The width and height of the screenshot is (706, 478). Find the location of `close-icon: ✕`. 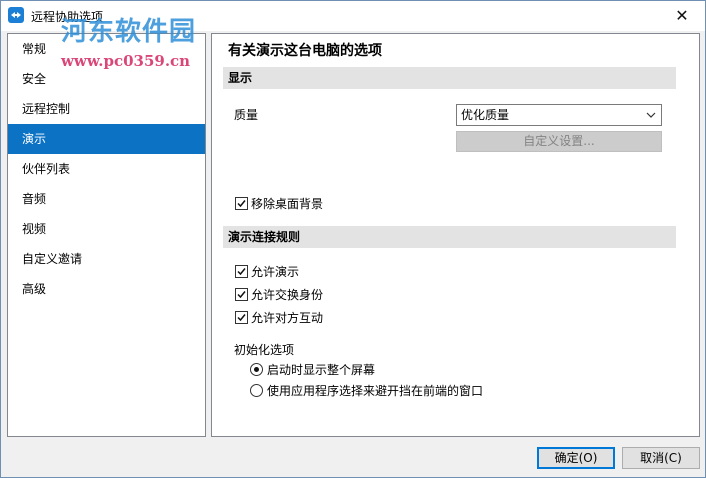

close-icon: ✕ is located at coordinates (682, 15).